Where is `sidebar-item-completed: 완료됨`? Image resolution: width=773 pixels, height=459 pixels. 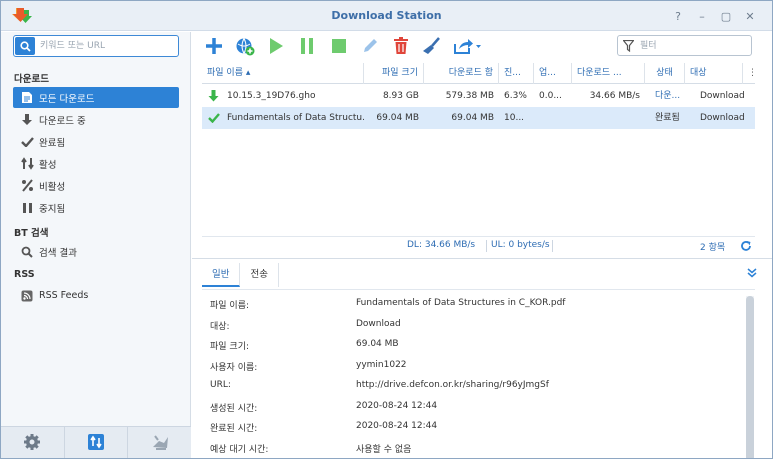 sidebar-item-completed: 완료됨 is located at coordinates (96, 141).